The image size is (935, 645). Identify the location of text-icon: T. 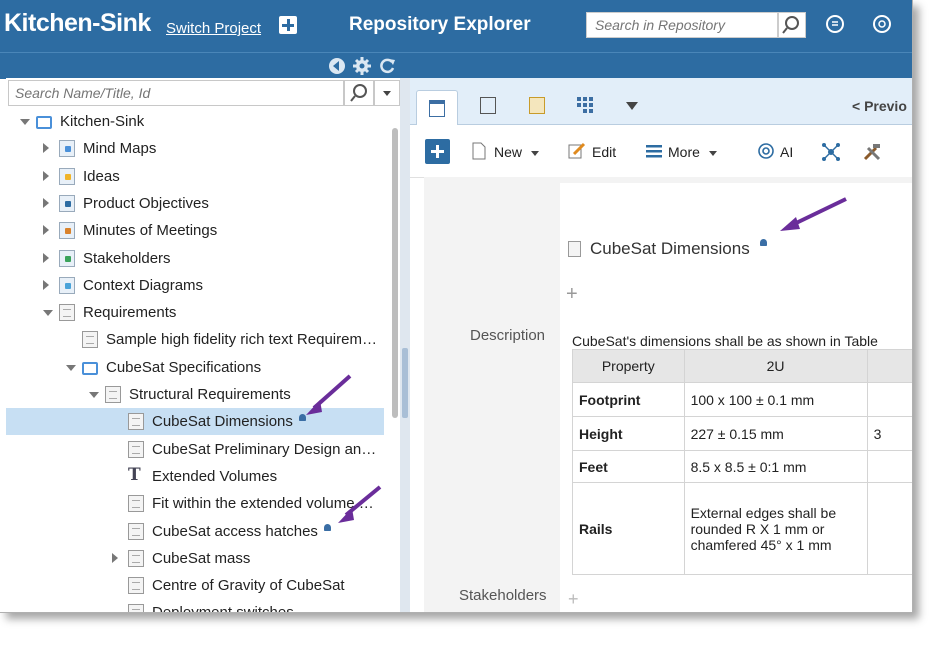
(134, 474).